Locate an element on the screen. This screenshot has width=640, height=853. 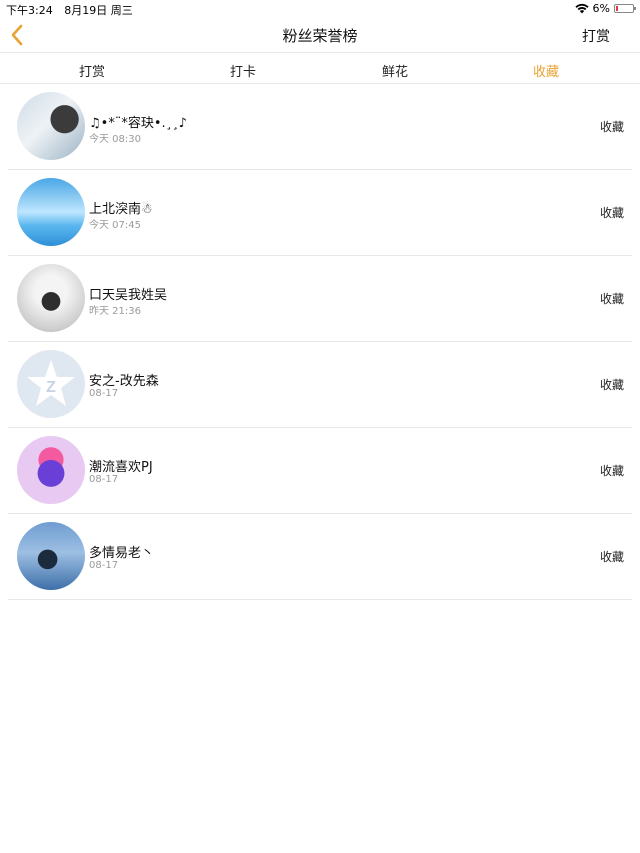
status-right: 6% is located at coordinates (605, 8).